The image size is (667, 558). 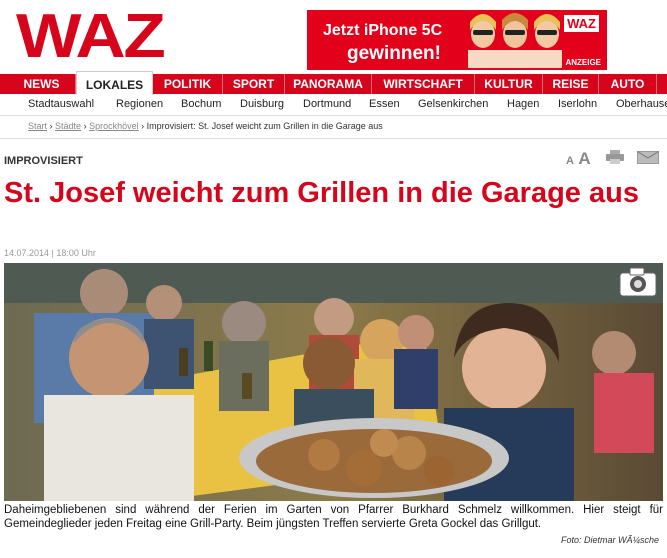 What do you see at coordinates (114, 126) in the screenshot?
I see `breadcrumb-link: Sprockhövel` at bounding box center [114, 126].